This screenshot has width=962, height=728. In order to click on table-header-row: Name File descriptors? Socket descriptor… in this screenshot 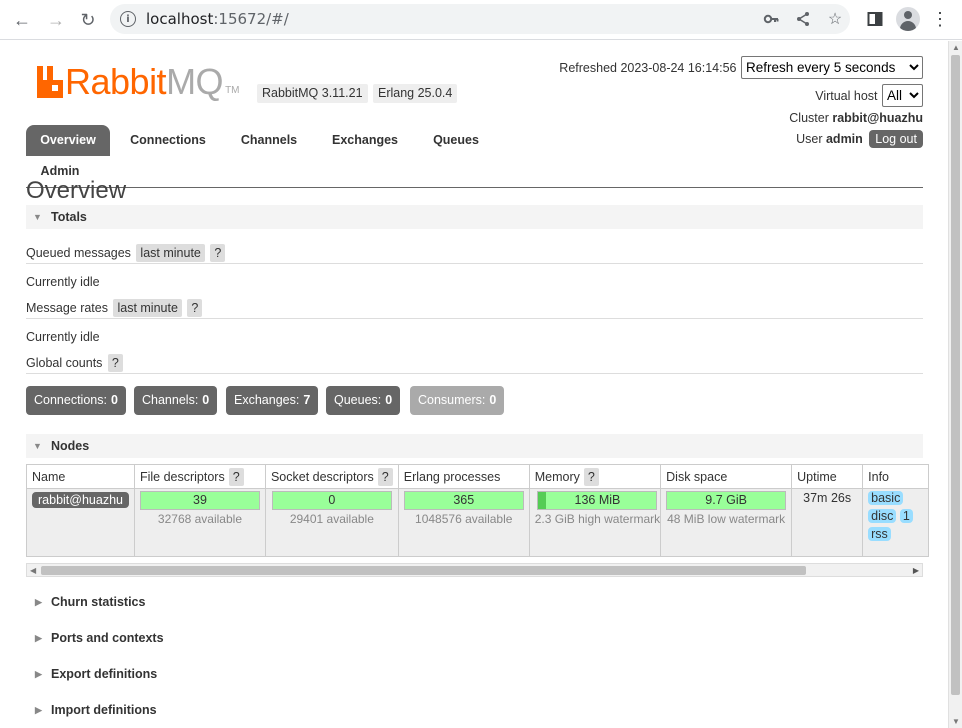, I will do `click(478, 476)`.